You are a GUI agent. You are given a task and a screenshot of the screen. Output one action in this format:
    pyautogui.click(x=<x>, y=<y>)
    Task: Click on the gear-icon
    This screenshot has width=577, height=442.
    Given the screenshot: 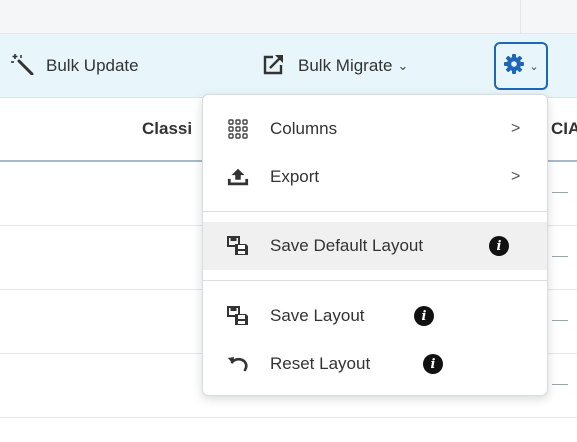 What is the action you would take?
    pyautogui.click(x=514, y=66)
    